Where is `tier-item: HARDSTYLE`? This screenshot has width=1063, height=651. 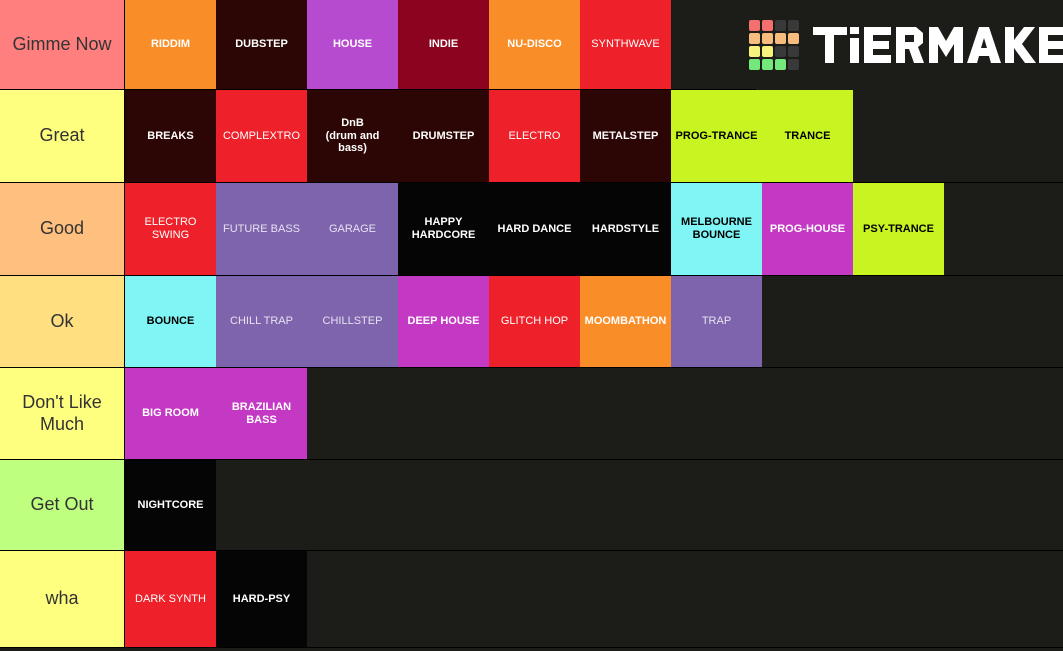
tier-item: HARDSTYLE is located at coordinates (625, 229).